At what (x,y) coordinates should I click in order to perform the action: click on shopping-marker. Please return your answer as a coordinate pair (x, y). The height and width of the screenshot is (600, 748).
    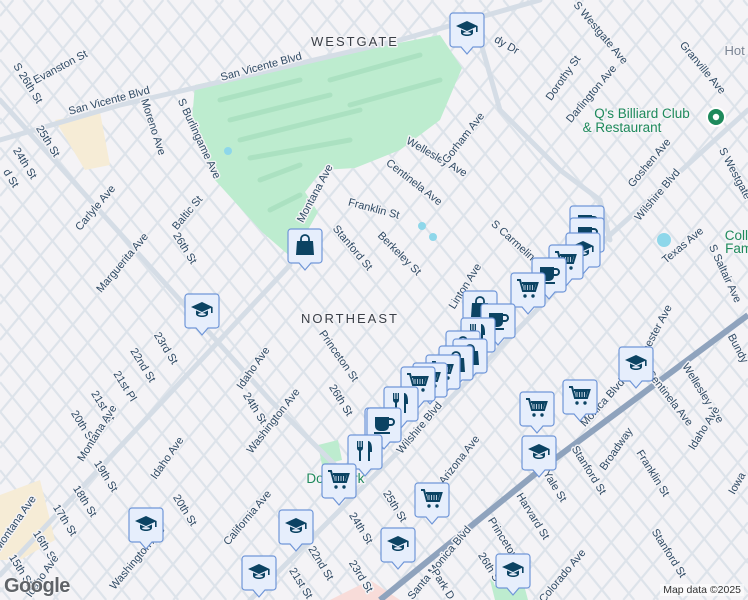
    Looking at the image, I should click on (305, 250).